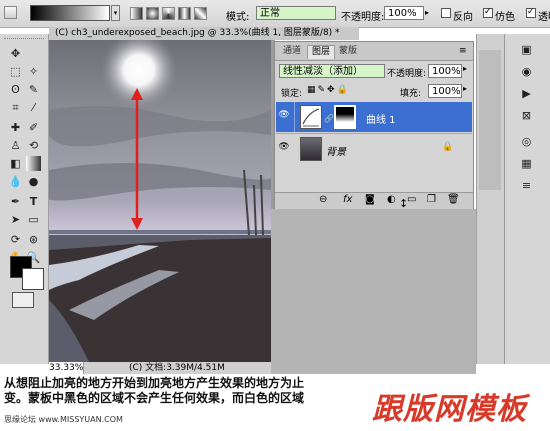 This screenshot has width=550, height=431. Describe the element at coordinates (15, 163) in the screenshot. I see `eraser-tool-icon: ◧` at that location.